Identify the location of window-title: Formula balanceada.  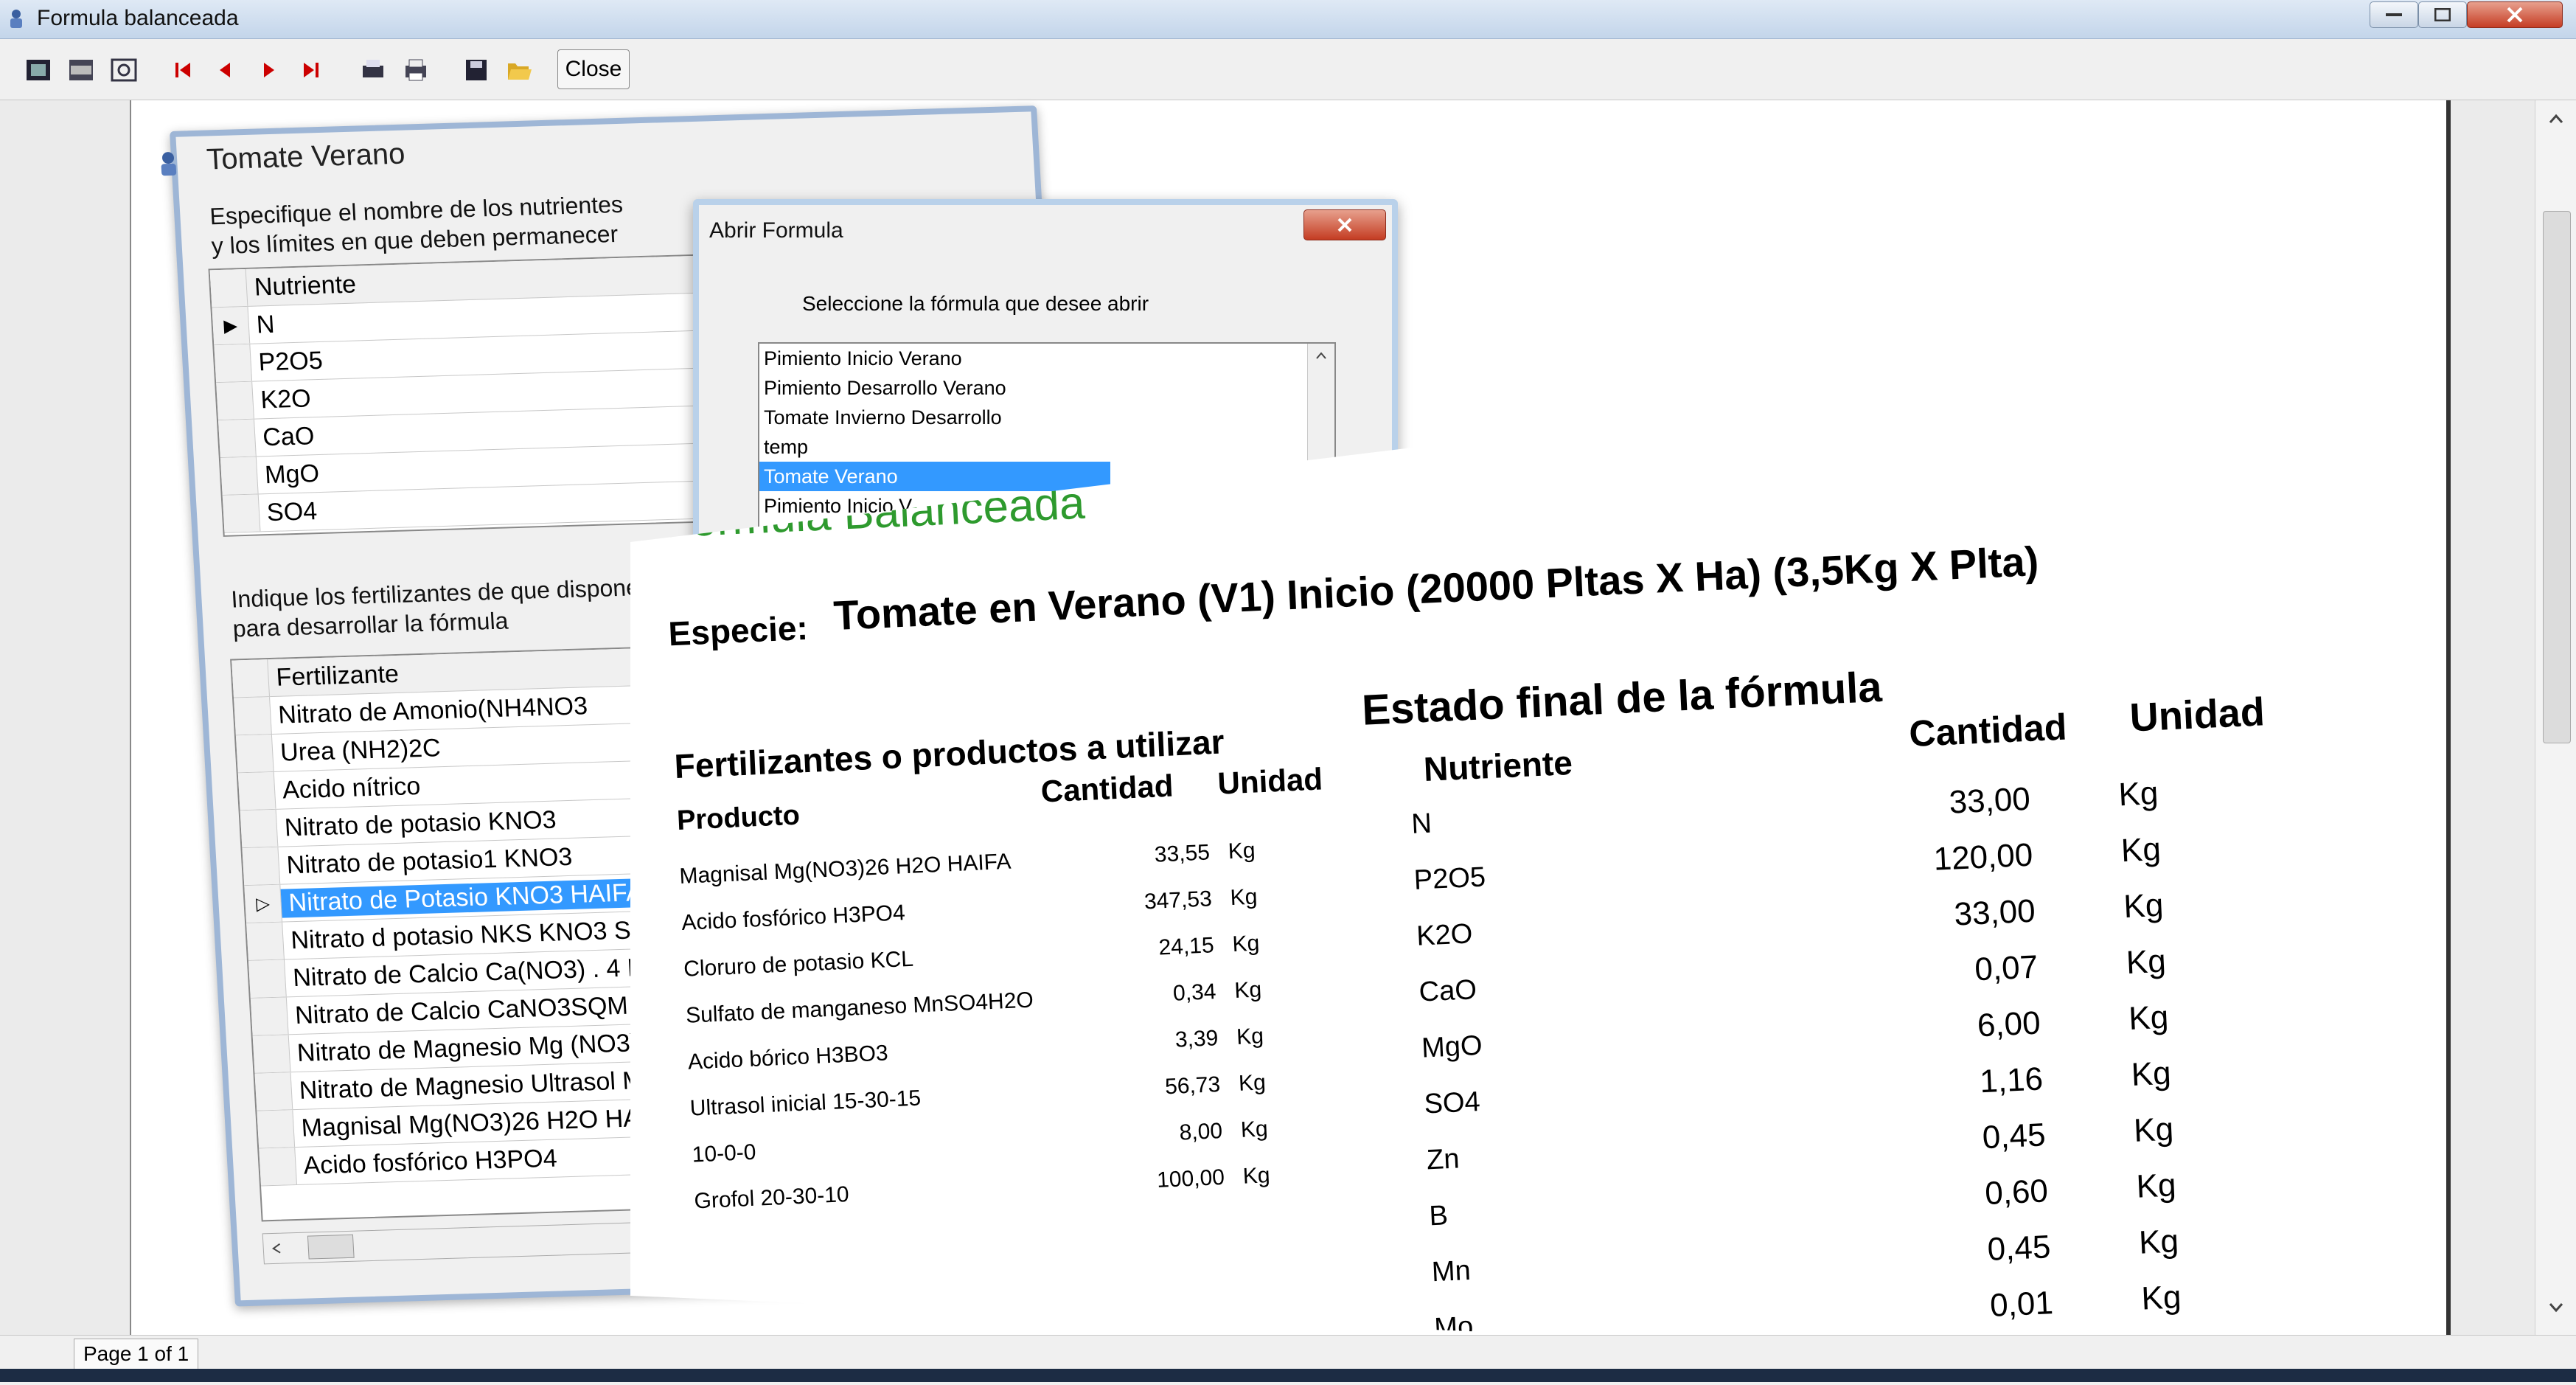
(138, 18).